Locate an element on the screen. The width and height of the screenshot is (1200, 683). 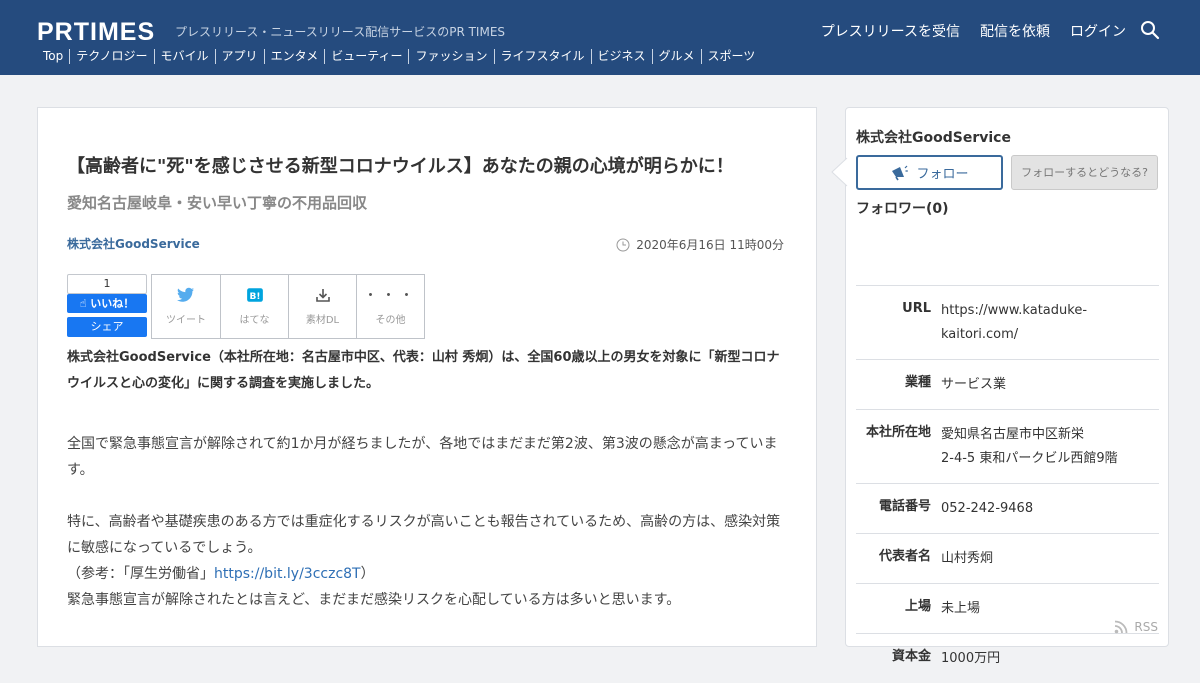
info-label: 本社所在地 is located at coordinates (898, 432).